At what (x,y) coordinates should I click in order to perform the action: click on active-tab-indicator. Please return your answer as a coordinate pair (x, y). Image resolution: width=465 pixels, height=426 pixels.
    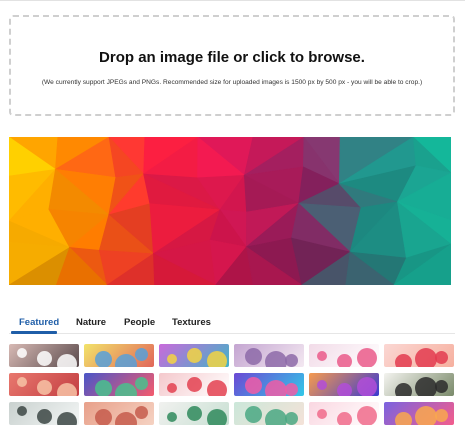
    Looking at the image, I should click on (34, 332).